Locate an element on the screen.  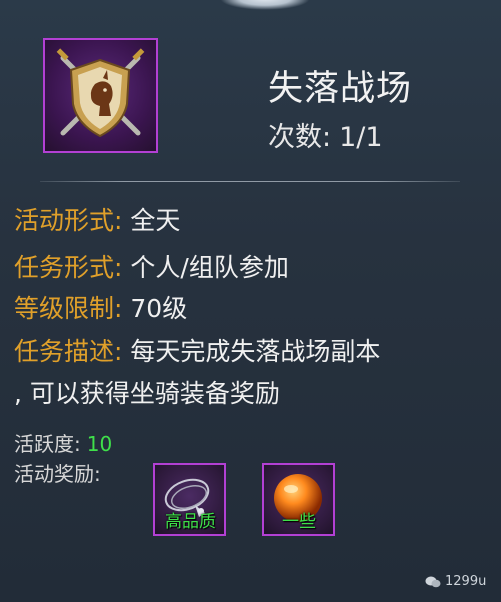
activity-label: 活跃度: is located at coordinates (47, 444).